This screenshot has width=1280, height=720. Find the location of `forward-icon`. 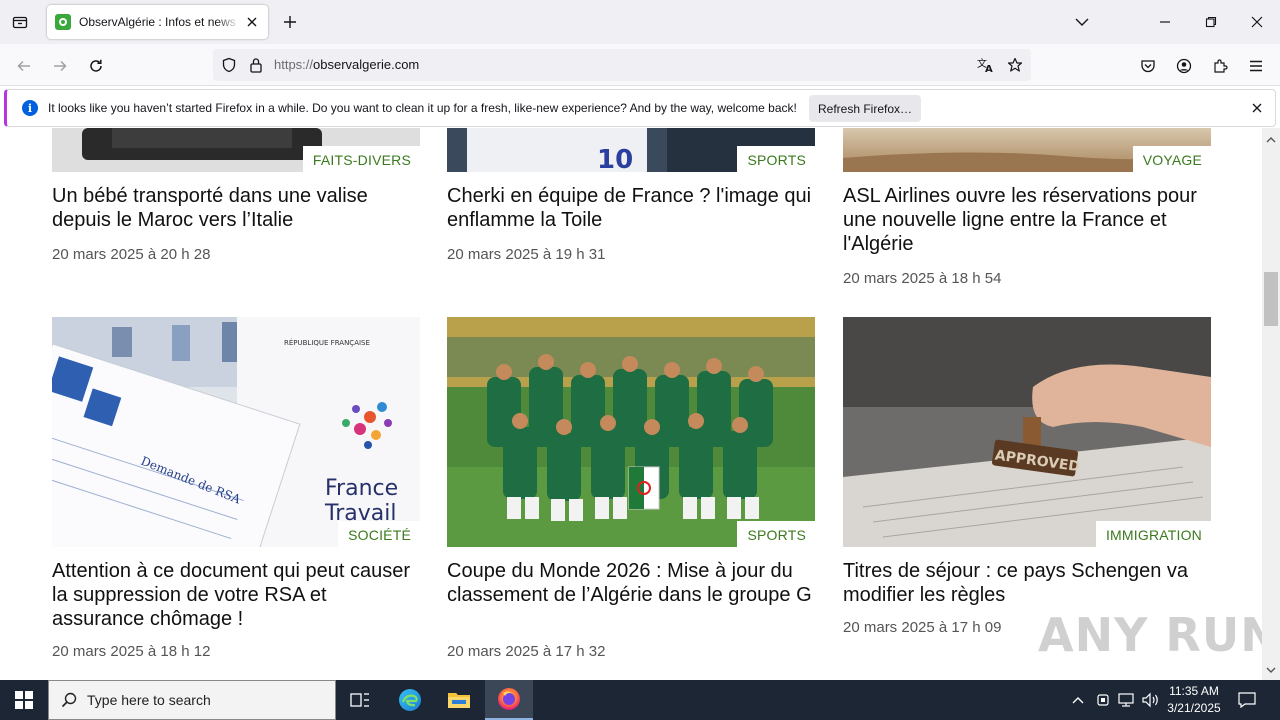

forward-icon is located at coordinates (60, 66).